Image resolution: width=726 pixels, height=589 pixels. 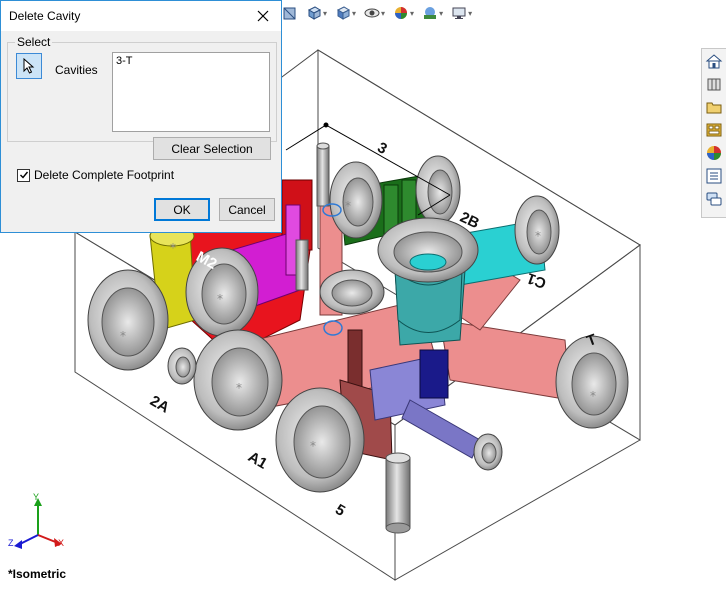 I want to click on edit-appearance-button: ▾, so click(x=403, y=13).